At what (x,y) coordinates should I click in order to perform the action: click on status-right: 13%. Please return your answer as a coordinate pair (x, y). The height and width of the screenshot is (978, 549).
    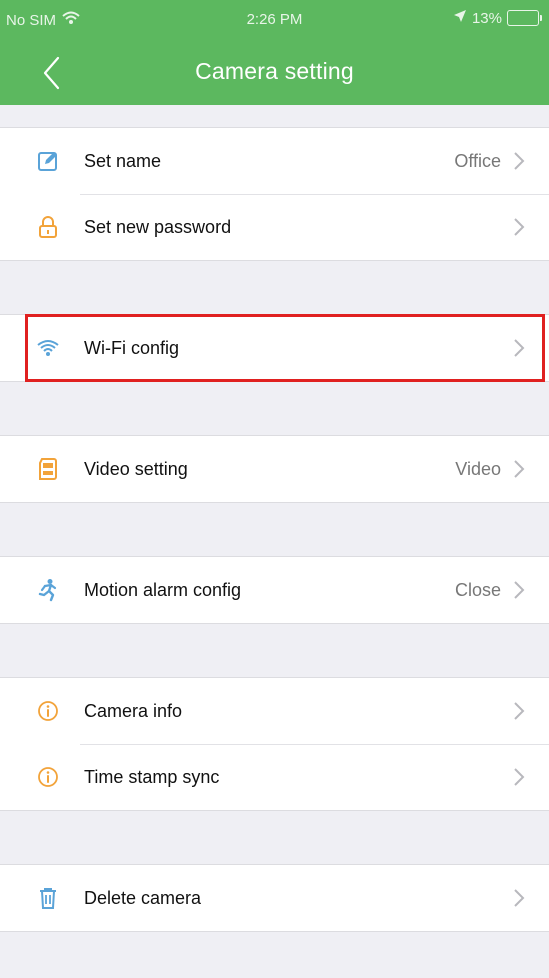
    Looking at the image, I should click on (497, 18).